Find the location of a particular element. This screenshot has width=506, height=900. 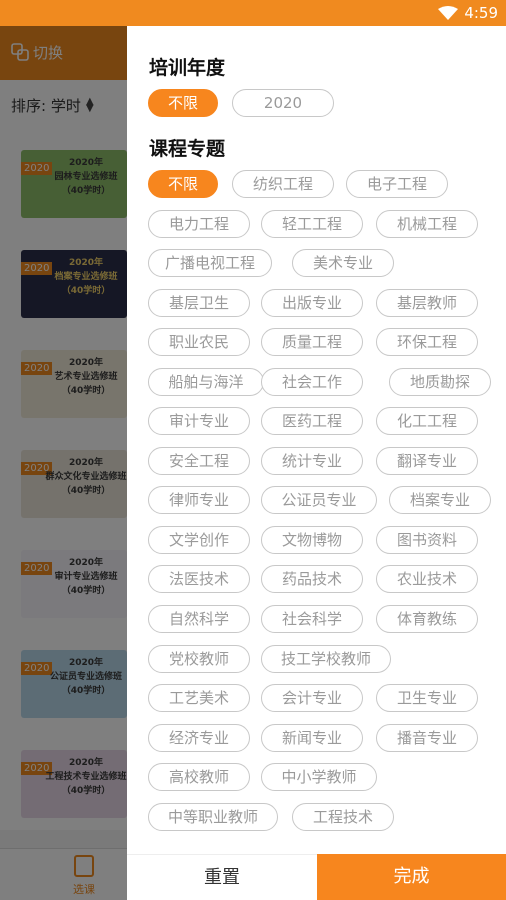

topic-option-chip: 环保工程 is located at coordinates (427, 342).